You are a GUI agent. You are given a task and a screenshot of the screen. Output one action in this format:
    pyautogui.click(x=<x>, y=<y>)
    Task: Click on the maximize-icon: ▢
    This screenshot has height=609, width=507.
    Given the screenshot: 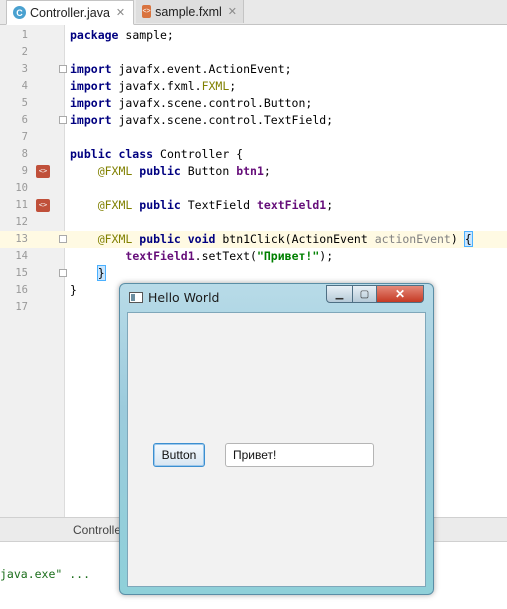 What is the action you would take?
    pyautogui.click(x=364, y=294)
    